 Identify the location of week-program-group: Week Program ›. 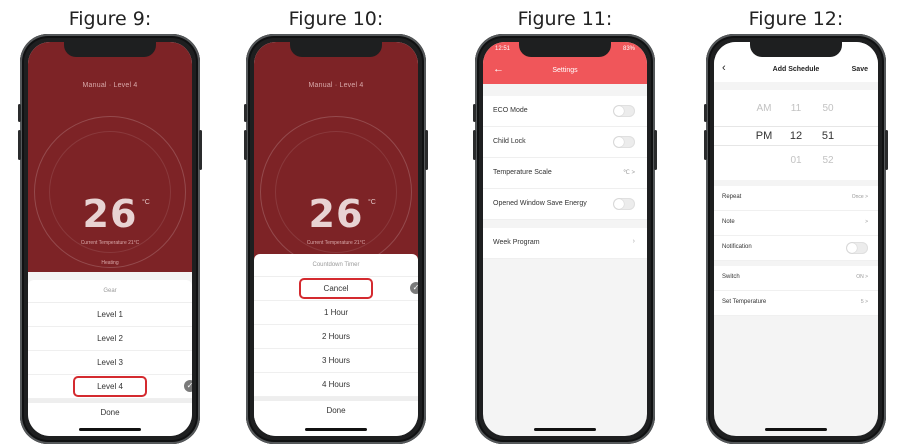
(565, 243).